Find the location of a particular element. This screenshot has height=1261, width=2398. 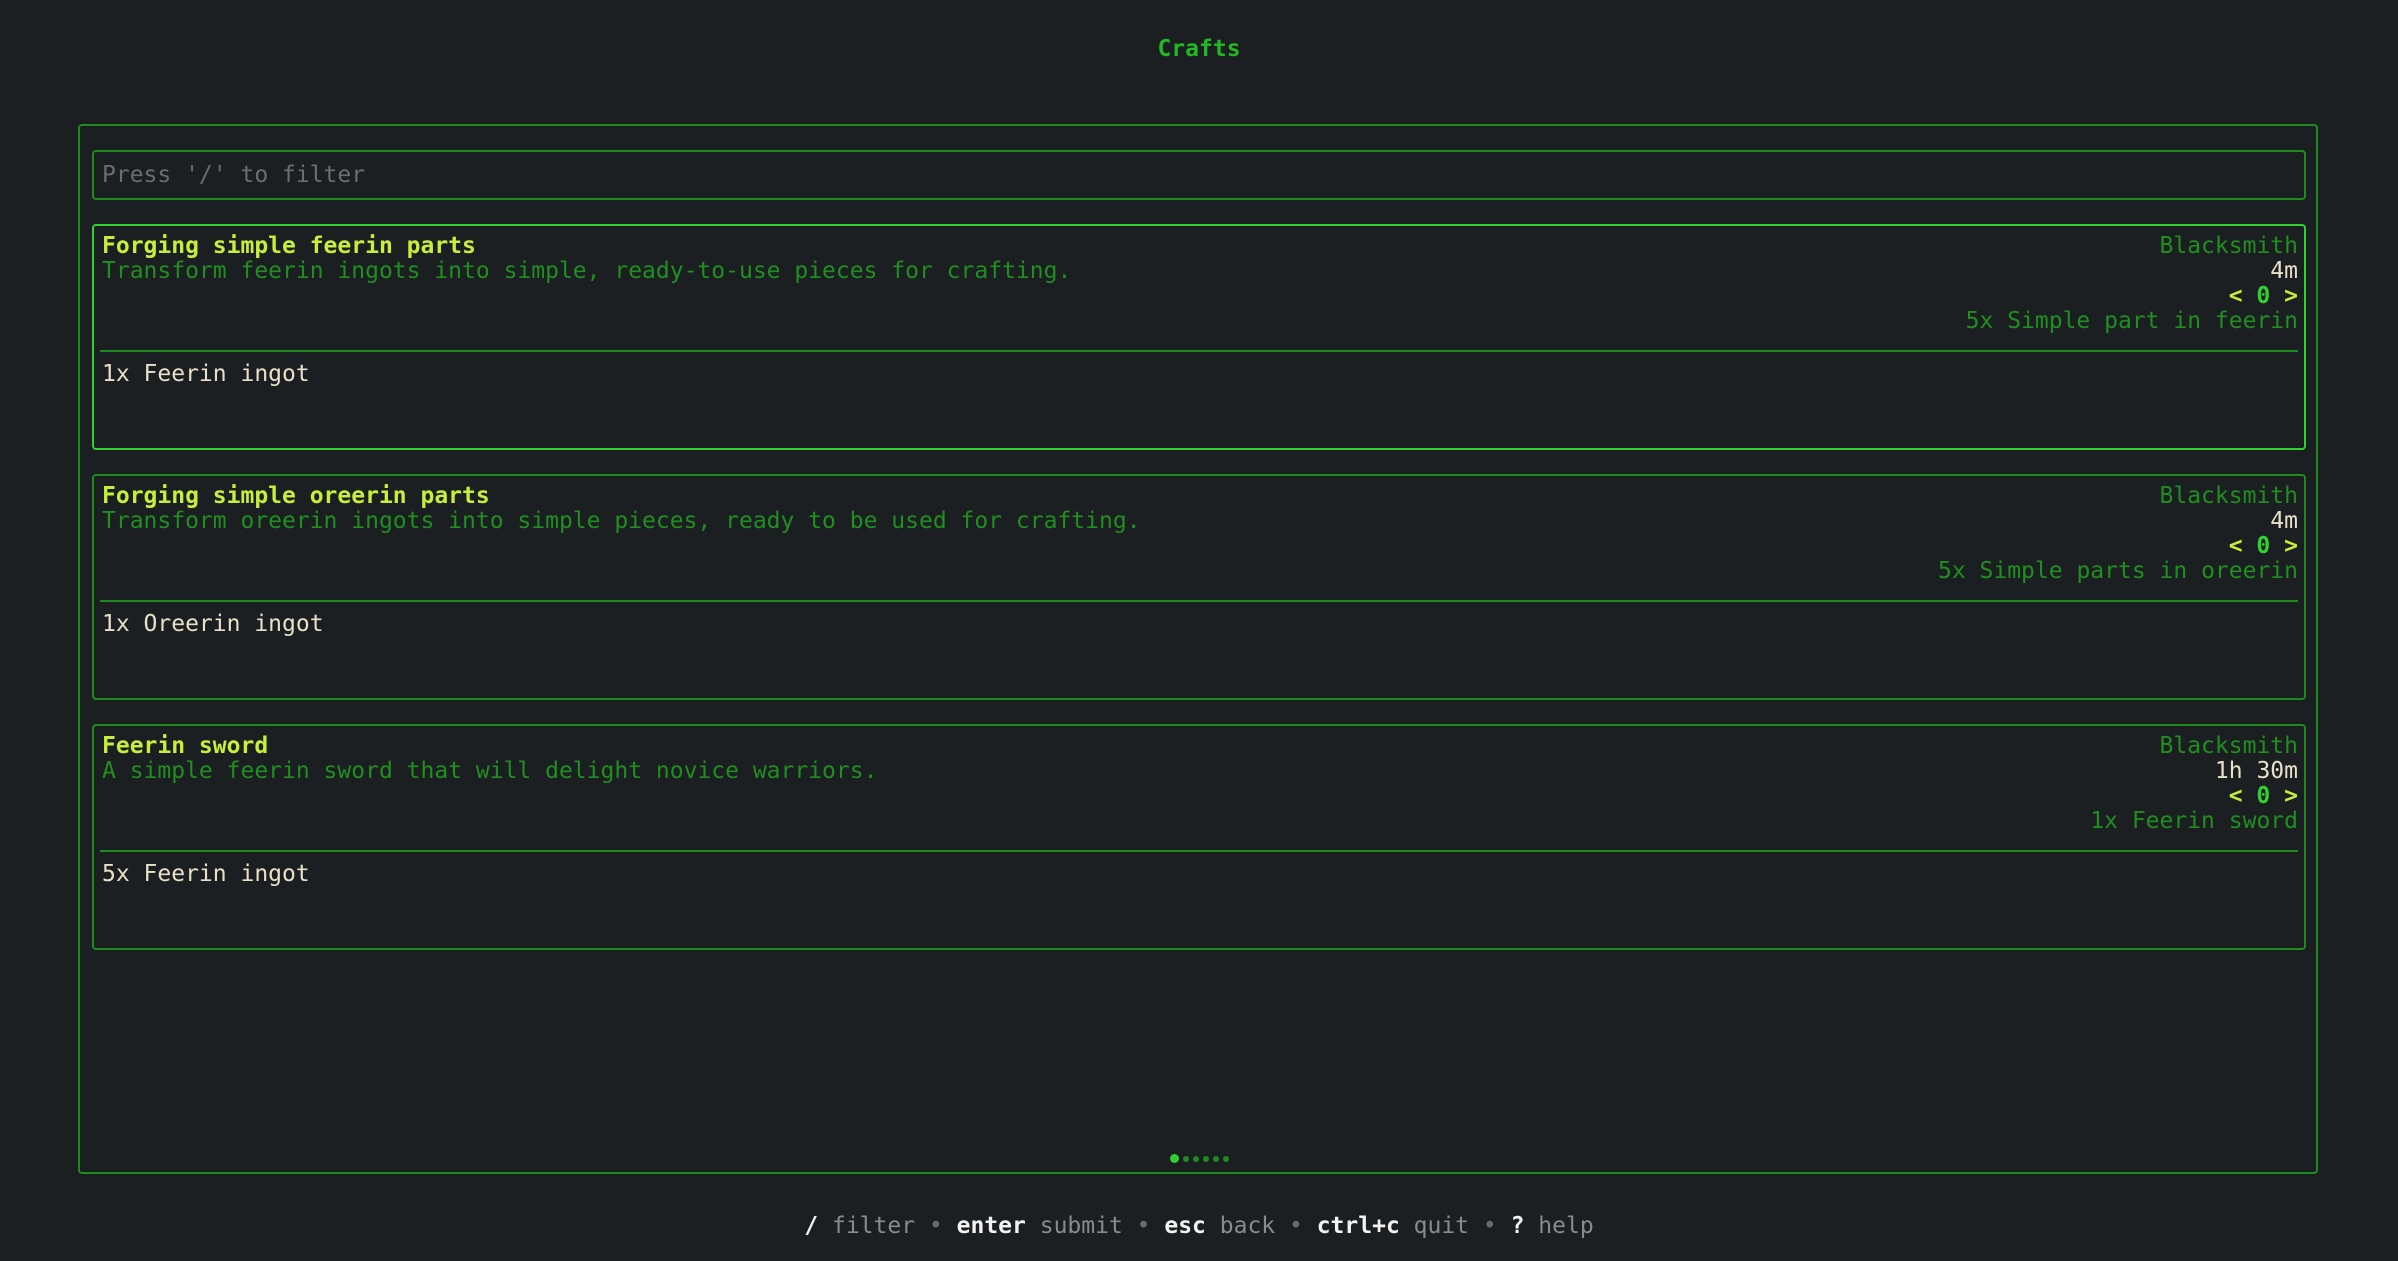

craft-meta: Blacksmith 1h 30m < 0 > 1x Feerin sword is located at coordinates (2194, 784).